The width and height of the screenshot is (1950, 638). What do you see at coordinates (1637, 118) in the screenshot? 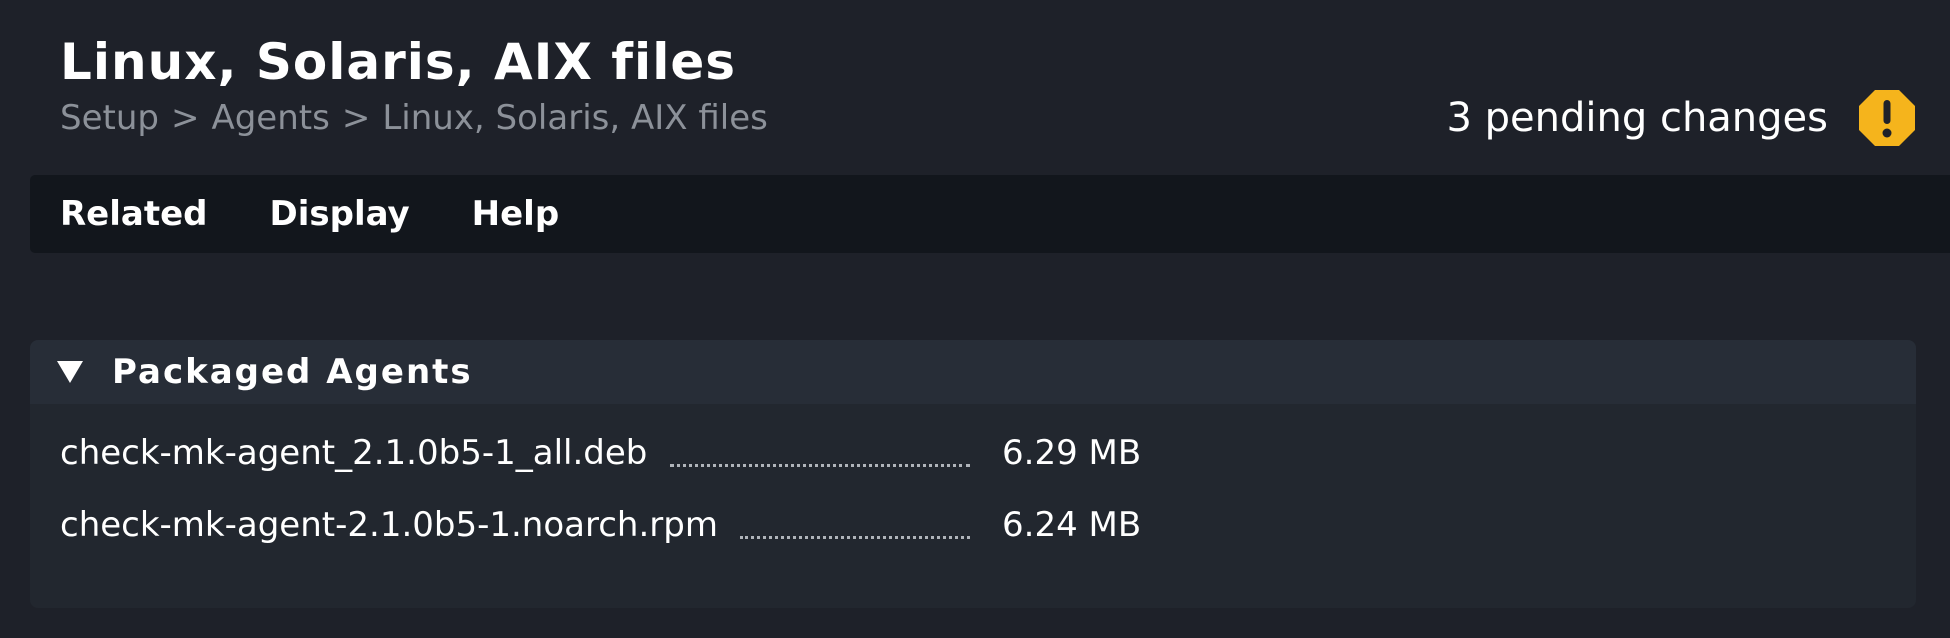
I see `pending-changes-label: 3 pending changes` at bounding box center [1637, 118].